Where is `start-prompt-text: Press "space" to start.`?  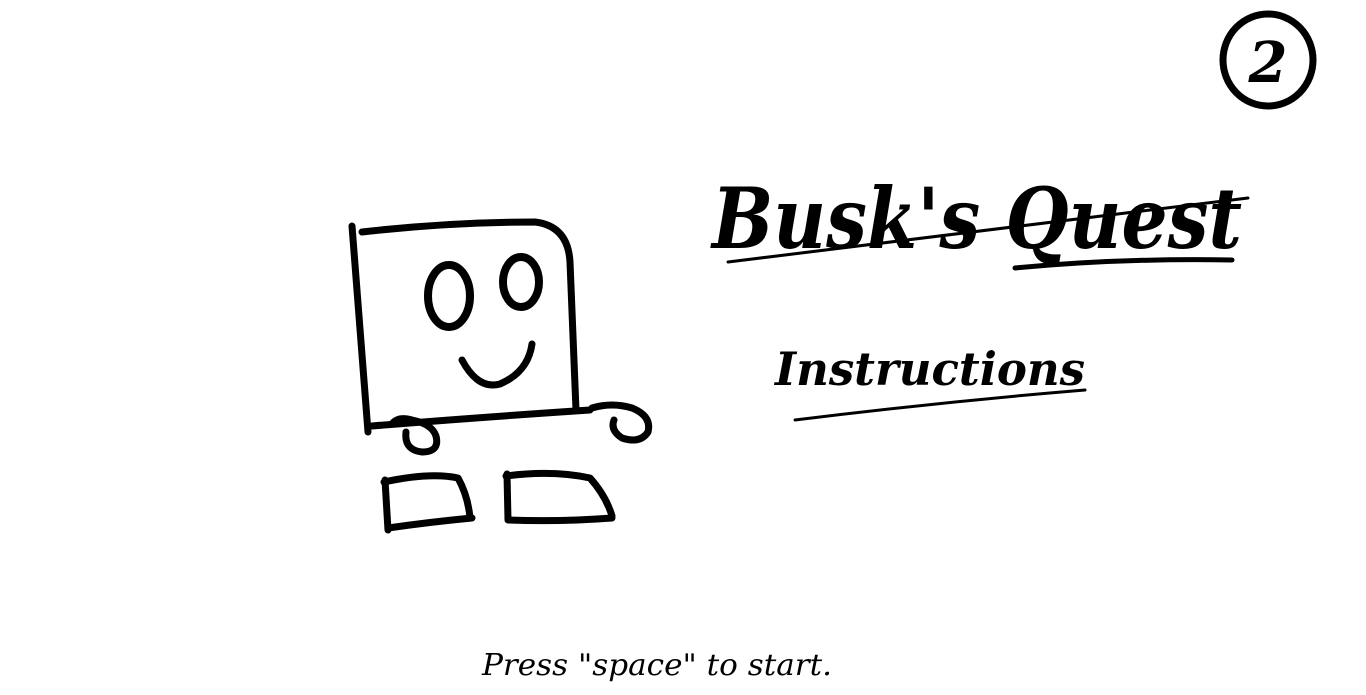 start-prompt-text: Press "space" to start. is located at coordinates (656, 665).